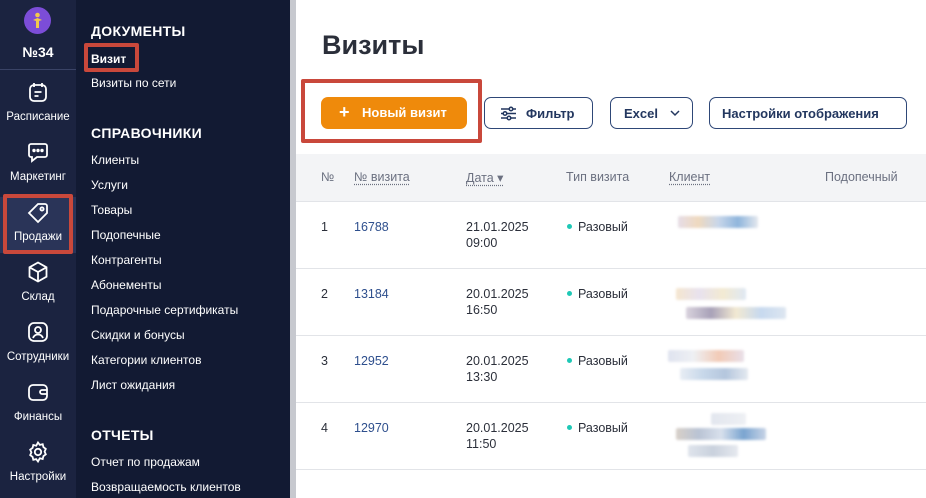  I want to click on page-title: Визиты, so click(373, 45).